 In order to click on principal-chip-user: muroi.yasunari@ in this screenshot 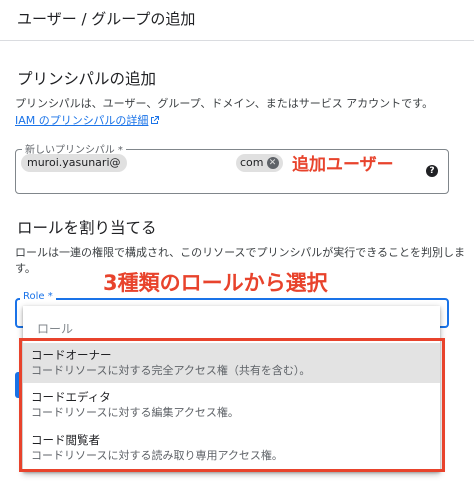, I will do `click(74, 163)`.